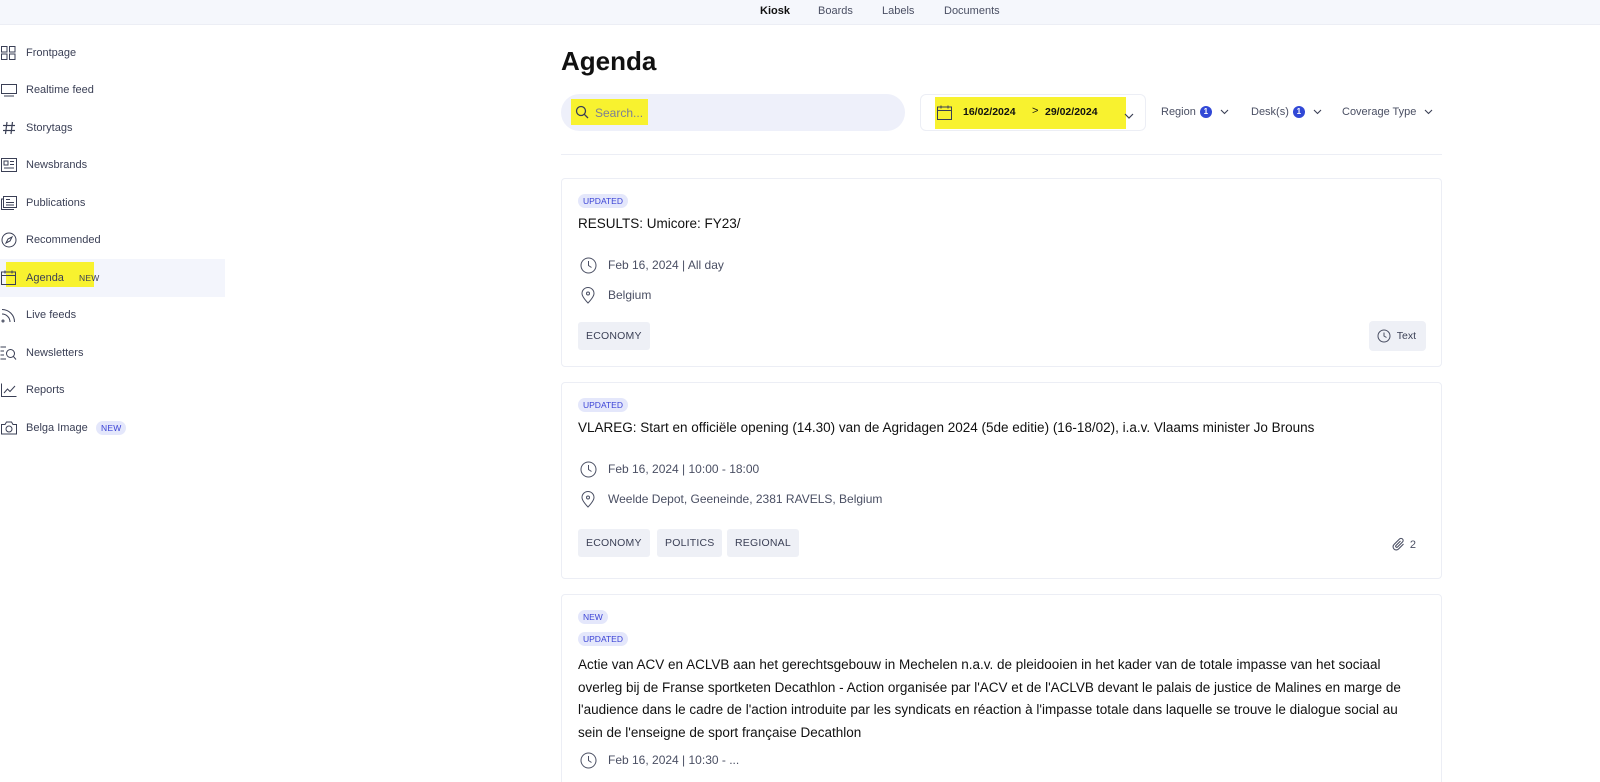 The height and width of the screenshot is (782, 1600). Describe the element at coordinates (8, 90) in the screenshot. I see `monitor-icon` at that location.